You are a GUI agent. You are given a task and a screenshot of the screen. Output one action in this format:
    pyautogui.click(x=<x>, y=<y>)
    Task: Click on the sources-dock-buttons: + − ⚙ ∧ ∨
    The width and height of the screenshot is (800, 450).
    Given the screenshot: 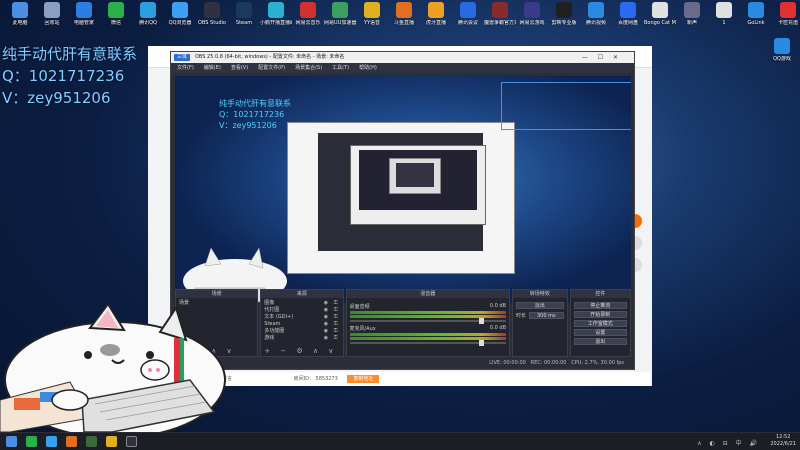 What is the action you would take?
    pyautogui.click(x=300, y=351)
    